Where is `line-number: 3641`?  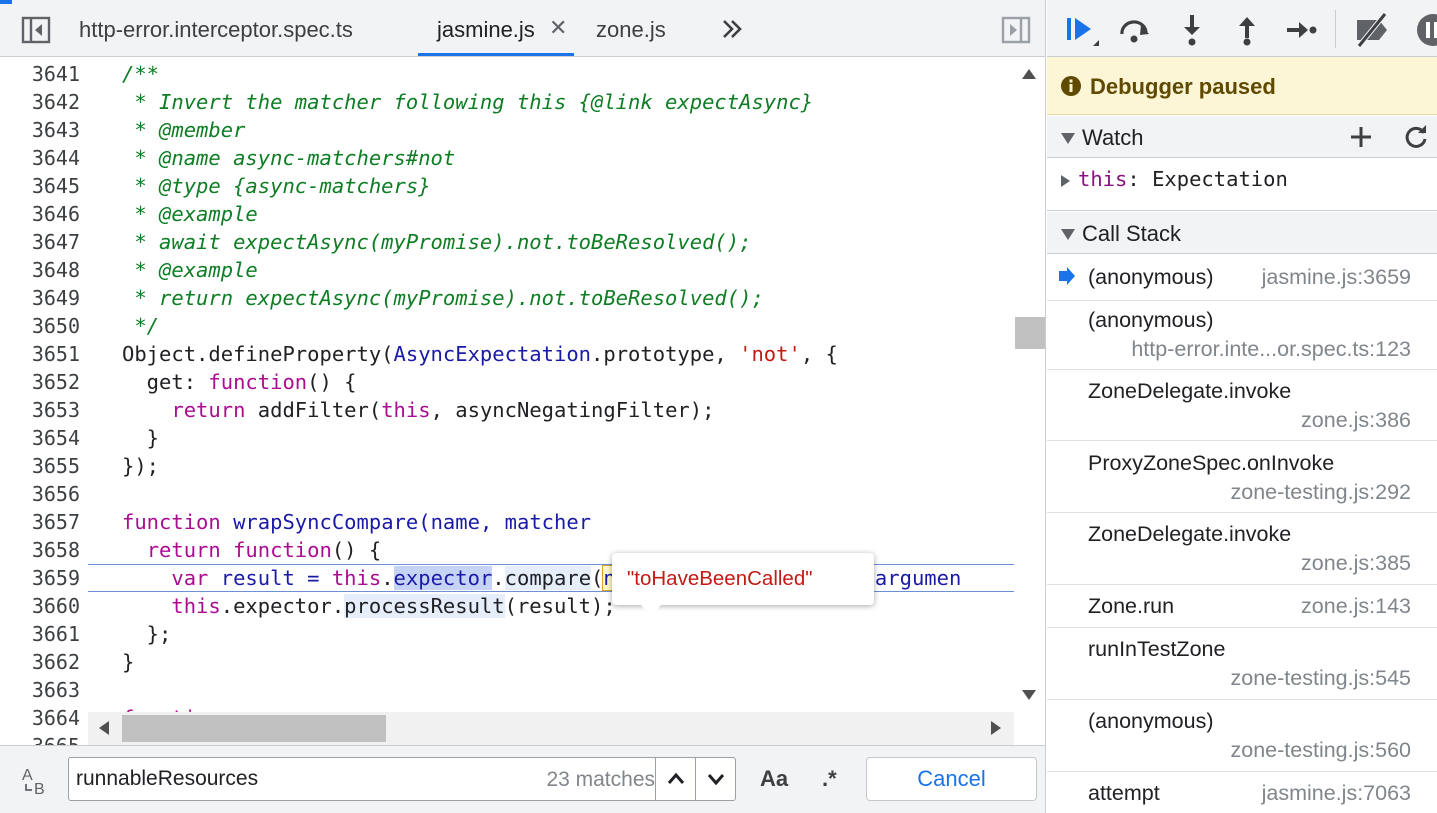
line-number: 3641 is located at coordinates (40, 74).